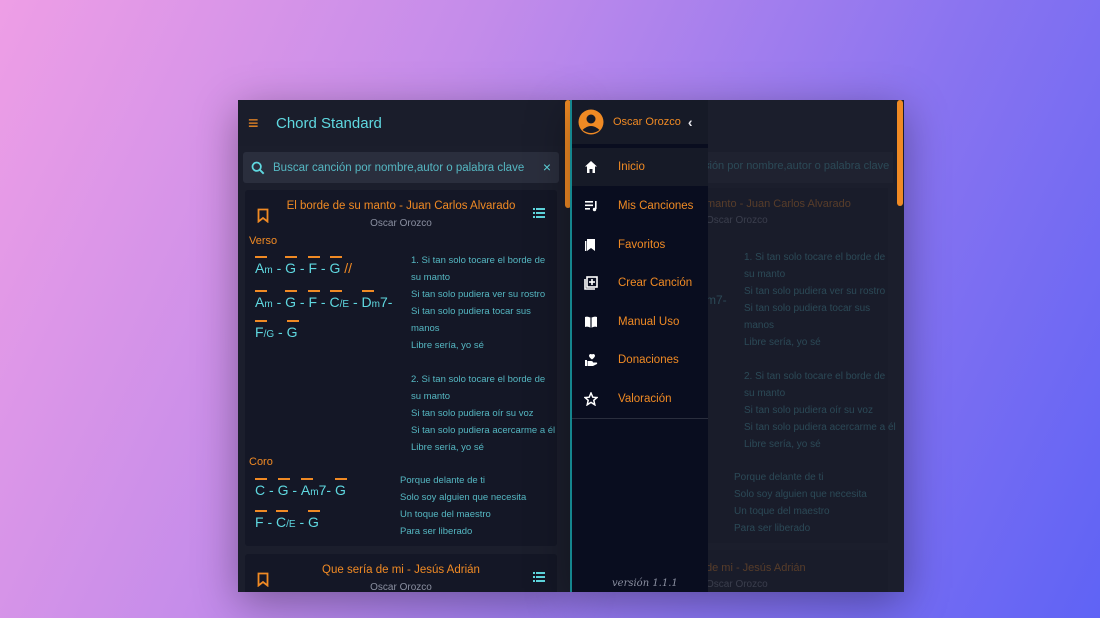 The width and height of the screenshot is (1100, 618). Describe the element at coordinates (820, 427) in the screenshot. I see `dimmed-lyric-line: Si tan solo pudiera acercarme a él` at that location.